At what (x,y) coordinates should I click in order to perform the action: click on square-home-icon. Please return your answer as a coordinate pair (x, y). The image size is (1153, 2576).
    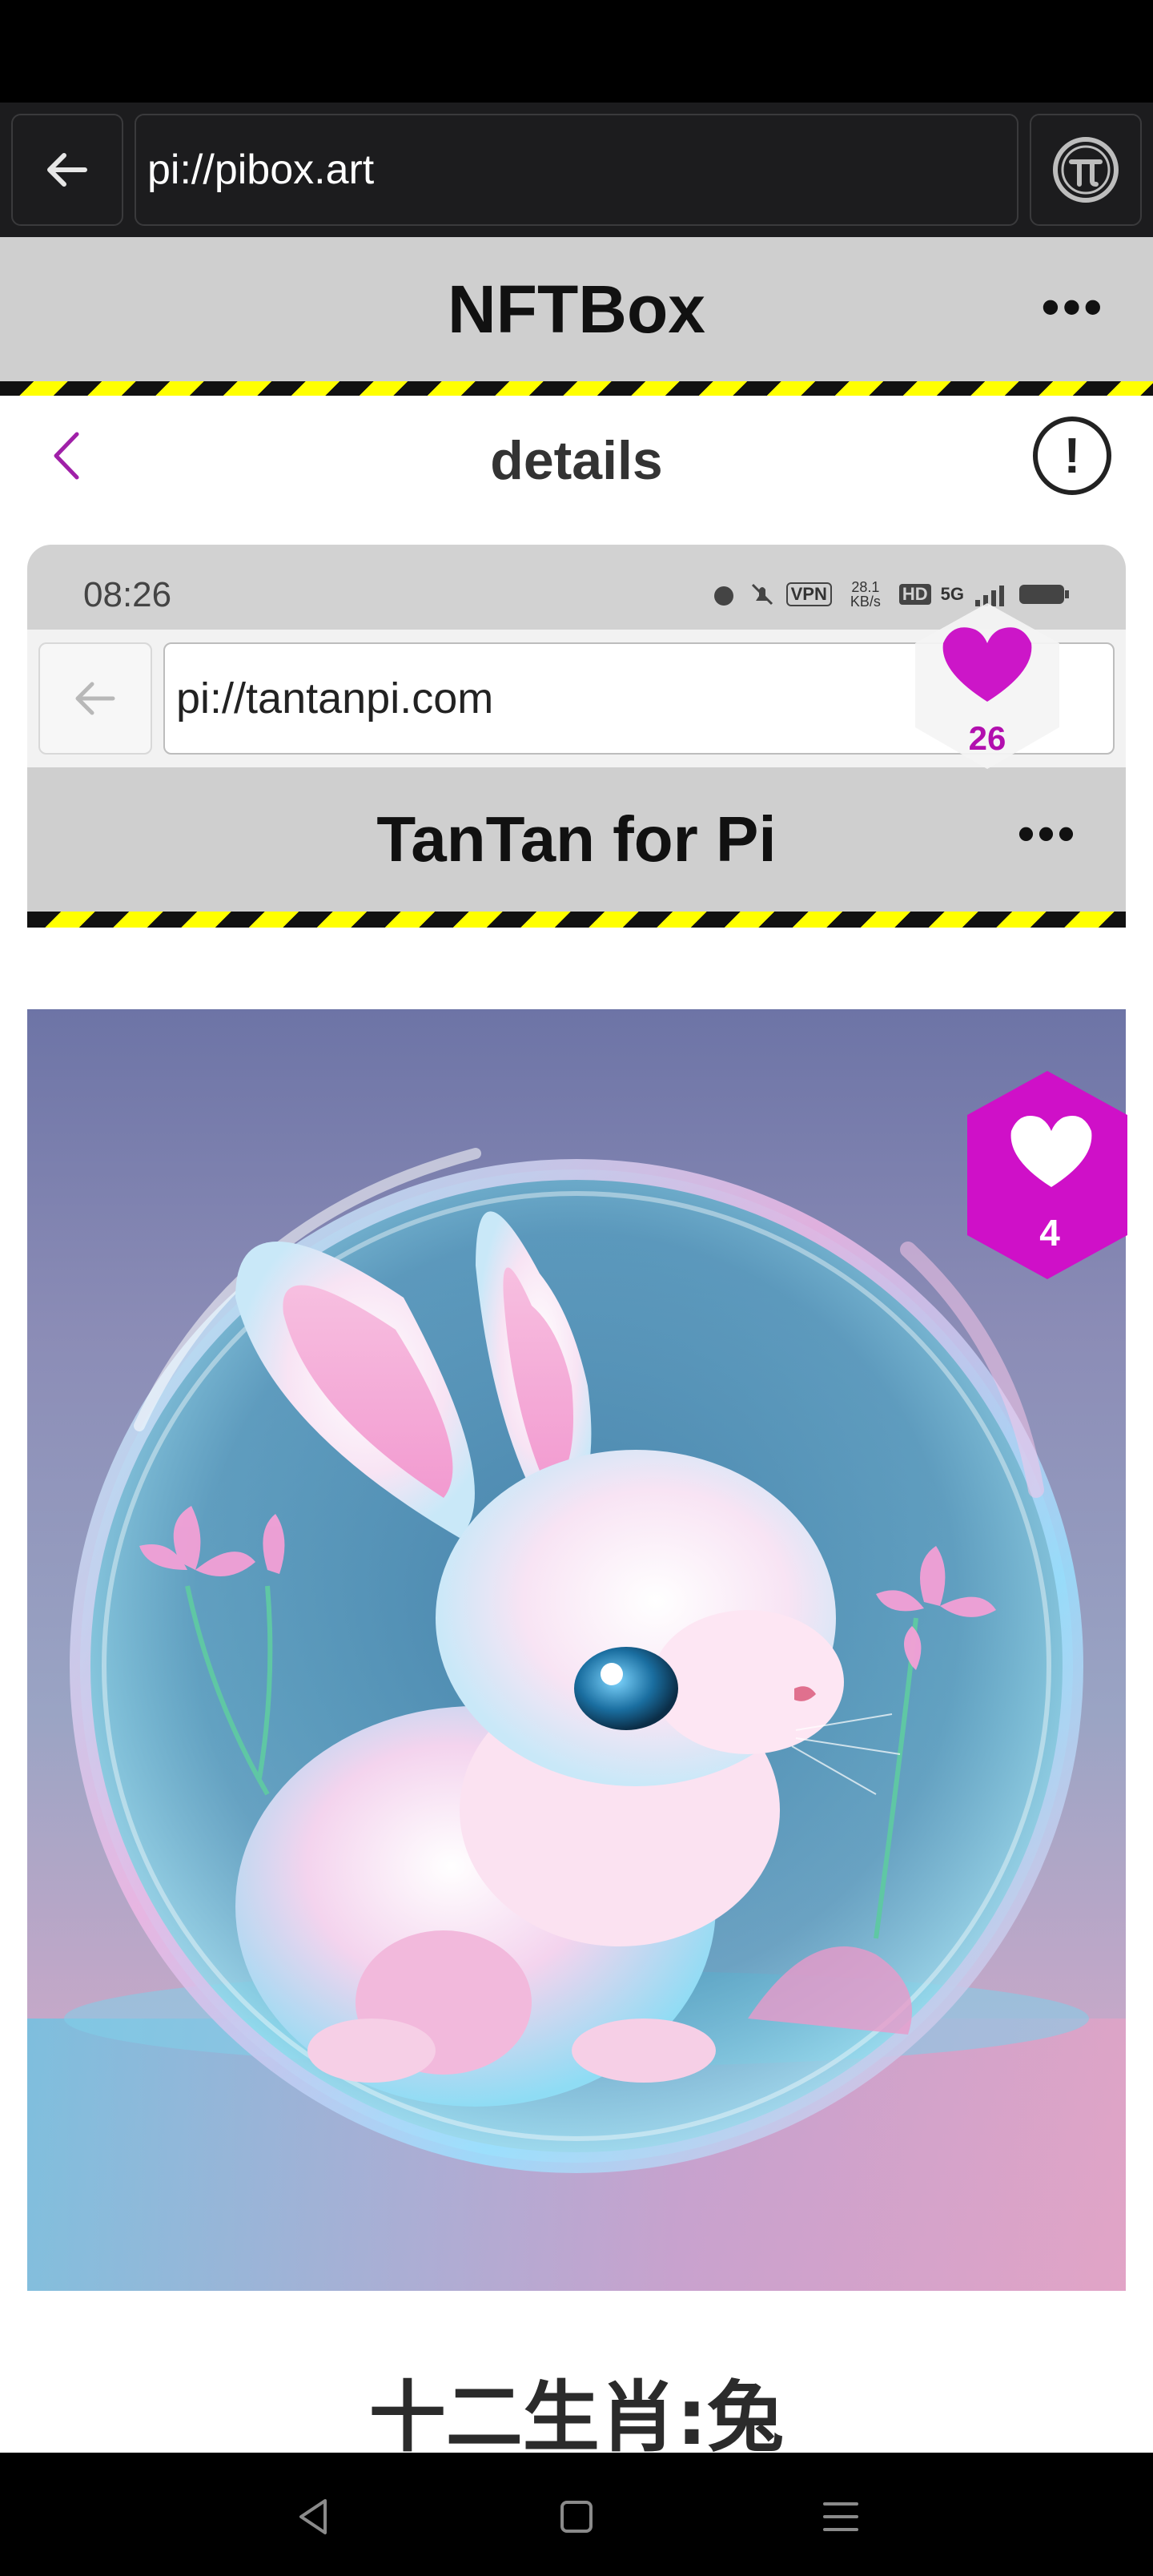
    Looking at the image, I should click on (576, 2517).